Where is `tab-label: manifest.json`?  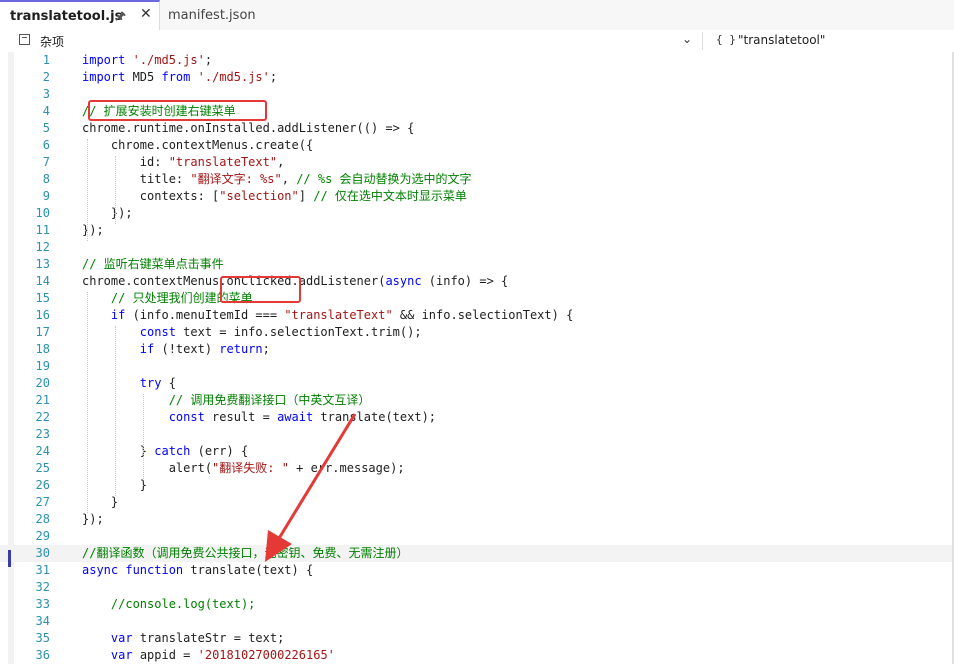 tab-label: manifest.json is located at coordinates (212, 15).